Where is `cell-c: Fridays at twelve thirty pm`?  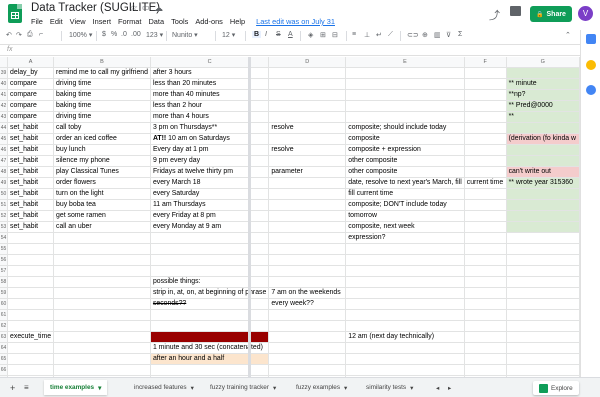
cell-c: Fridays at twelve thirty pm is located at coordinates (210, 172).